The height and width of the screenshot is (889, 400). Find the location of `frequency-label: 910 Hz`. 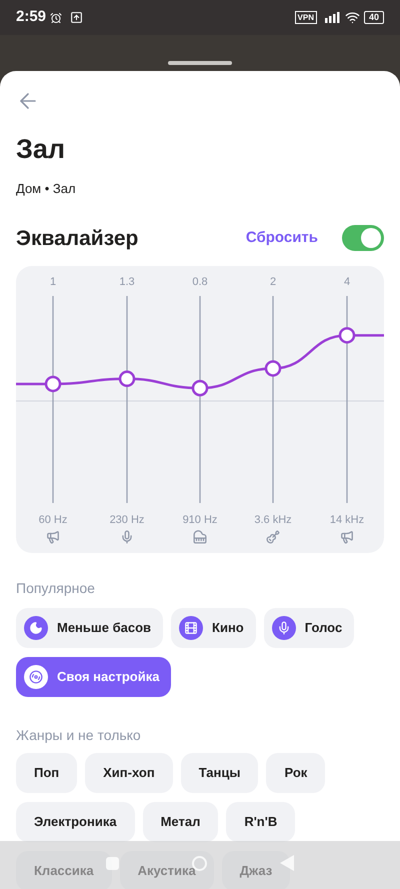

frequency-label: 910 Hz is located at coordinates (200, 520).